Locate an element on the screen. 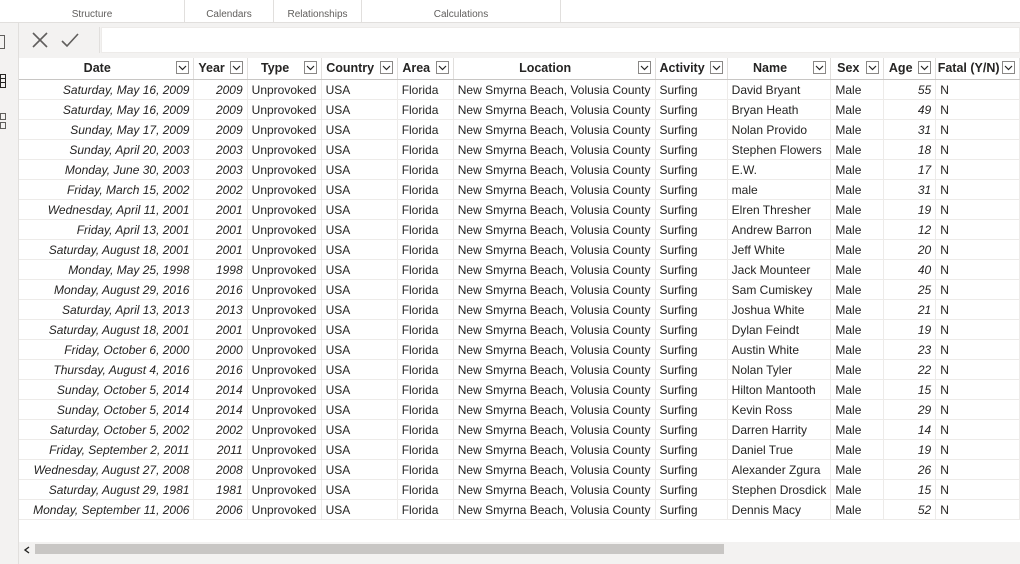  horizontal-scrollbar is located at coordinates (519, 549).